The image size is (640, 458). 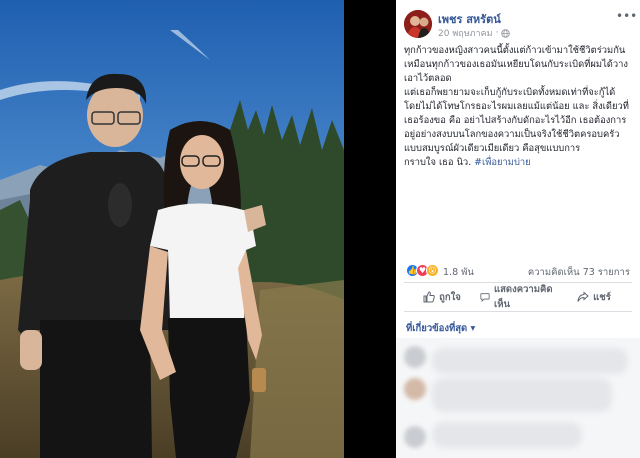 I want to click on wow-reaction-icon: 😮, so click(x=432, y=270).